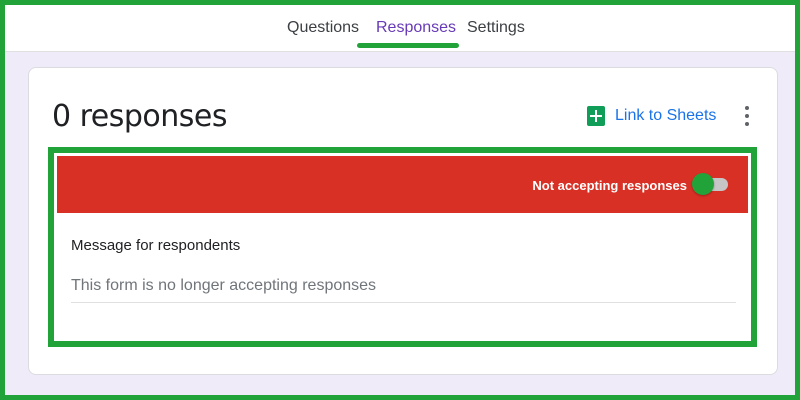 This screenshot has width=800, height=400. I want to click on accepting-status-label: Not accepting responses, so click(609, 185).